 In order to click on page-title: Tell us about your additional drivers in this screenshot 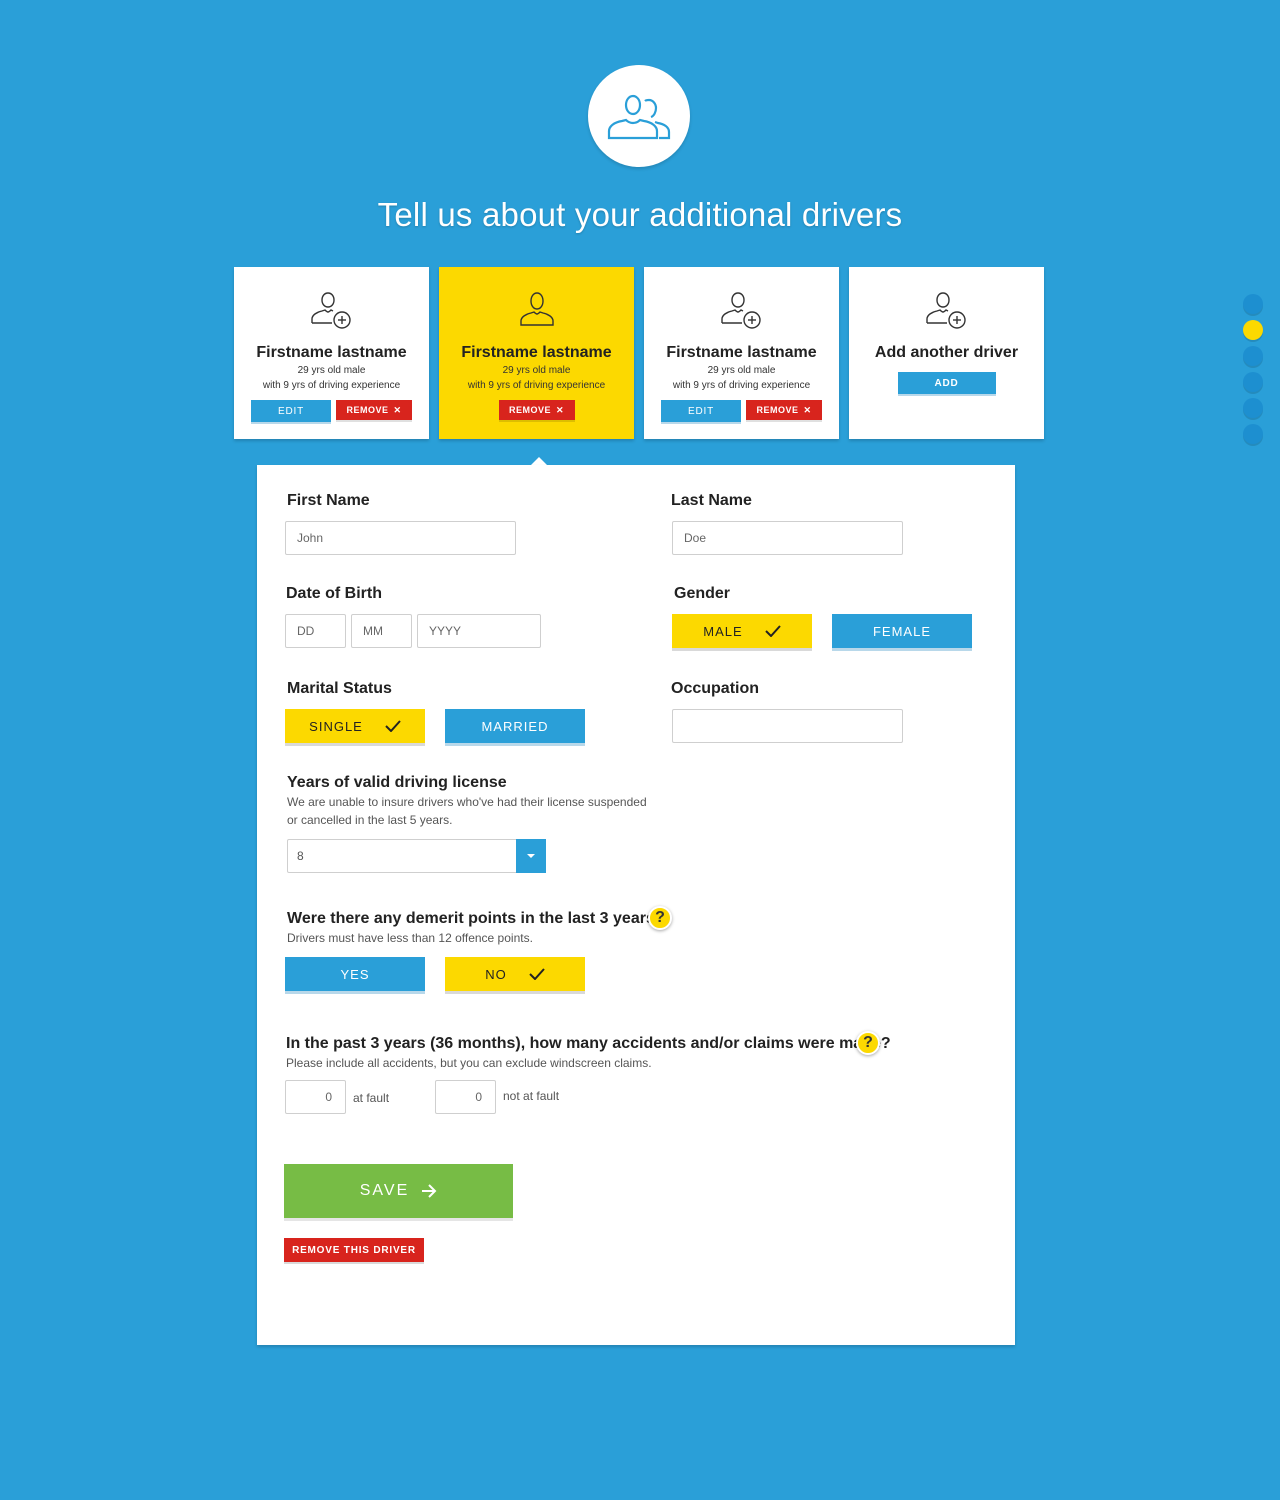, I will do `click(640, 214)`.